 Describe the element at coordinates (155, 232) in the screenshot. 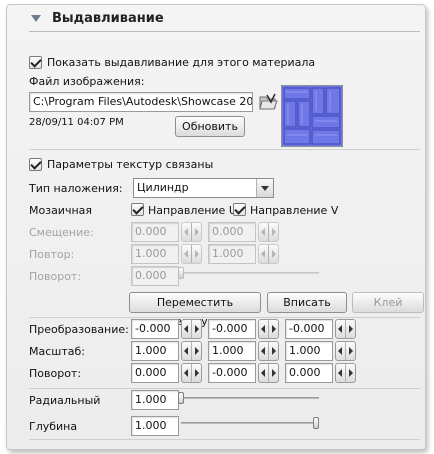

I see `offset-u-field: 0.000` at that location.